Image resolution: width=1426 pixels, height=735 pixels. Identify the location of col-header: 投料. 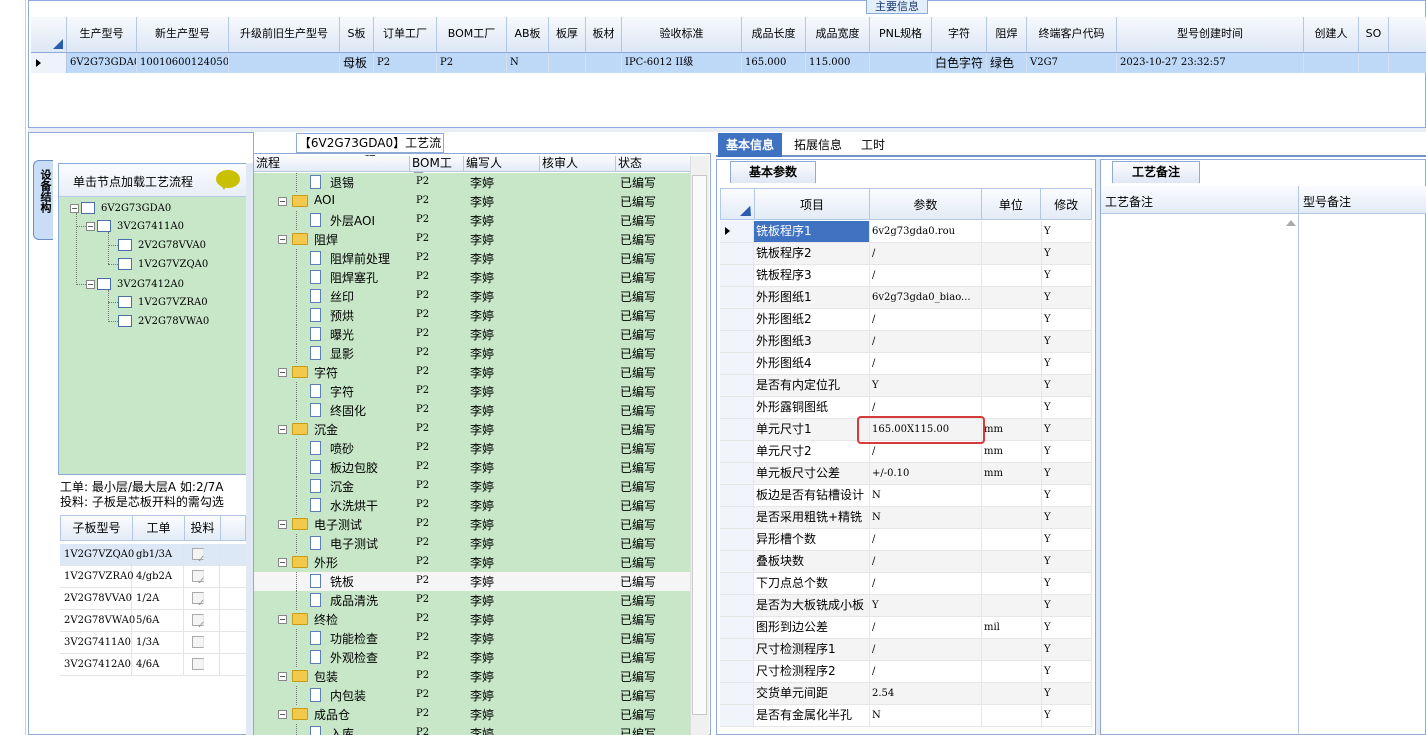
(203, 528).